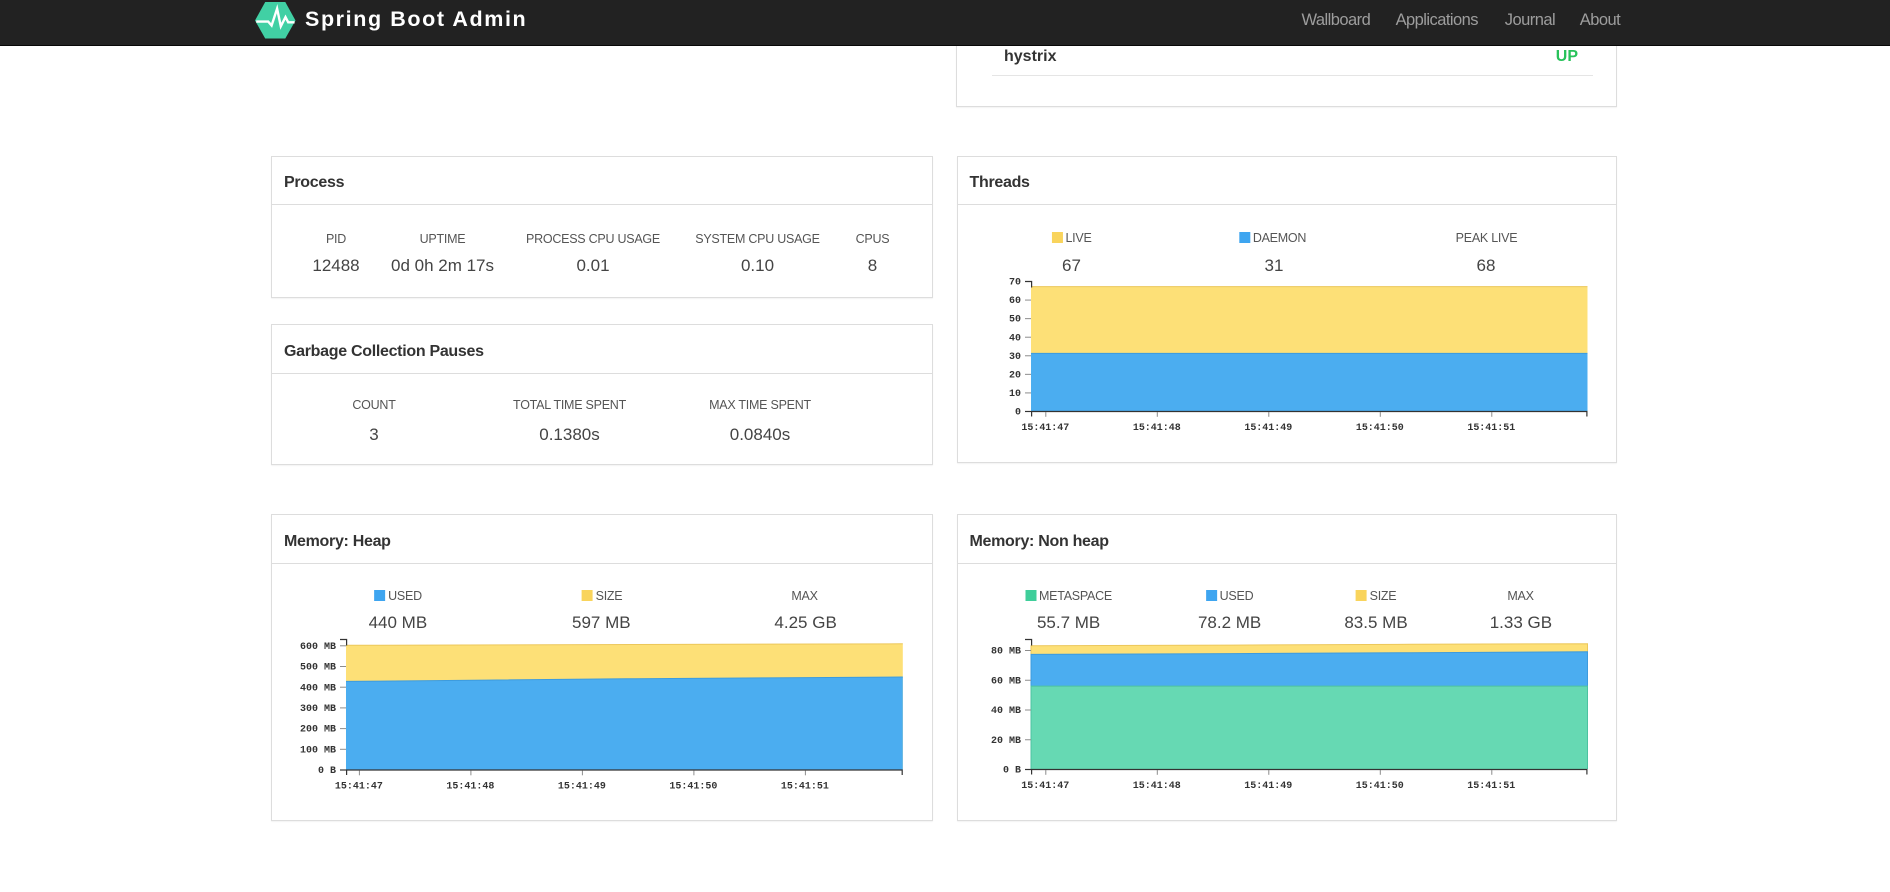 Image resolution: width=1890 pixels, height=892 pixels. Describe the element at coordinates (318, 687) in the screenshot. I see `svg-text: 400 MB` at that location.